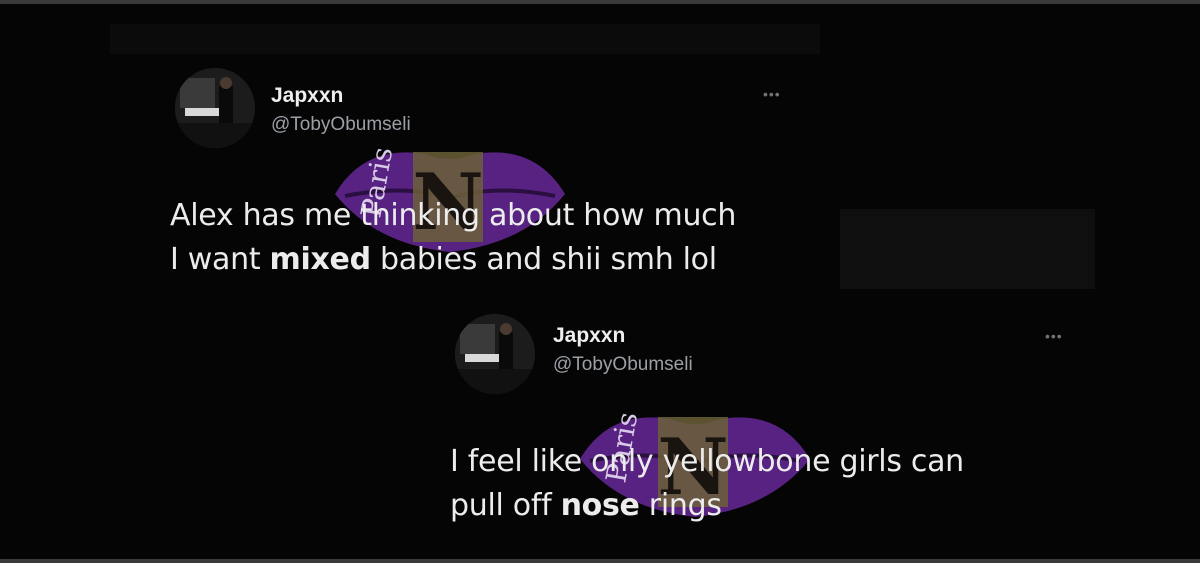 Image resolution: width=1200 pixels, height=563 pixels. Describe the element at coordinates (600, 505) in the screenshot. I see `bold-segment: nose` at that location.